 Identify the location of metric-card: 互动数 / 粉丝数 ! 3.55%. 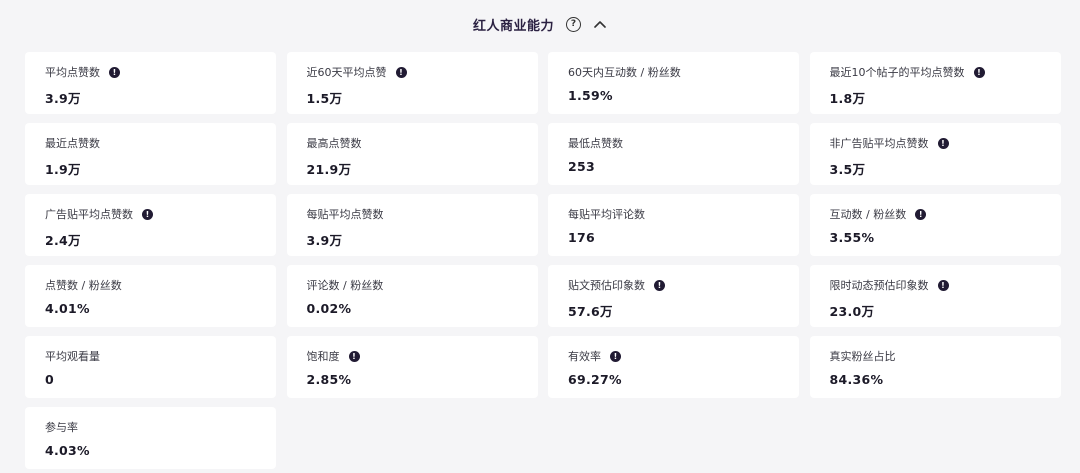
(935, 225).